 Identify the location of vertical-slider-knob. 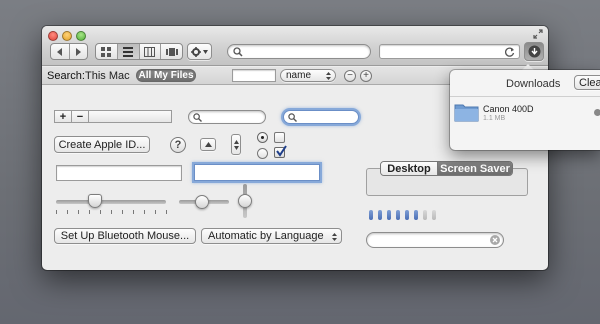
(245, 201).